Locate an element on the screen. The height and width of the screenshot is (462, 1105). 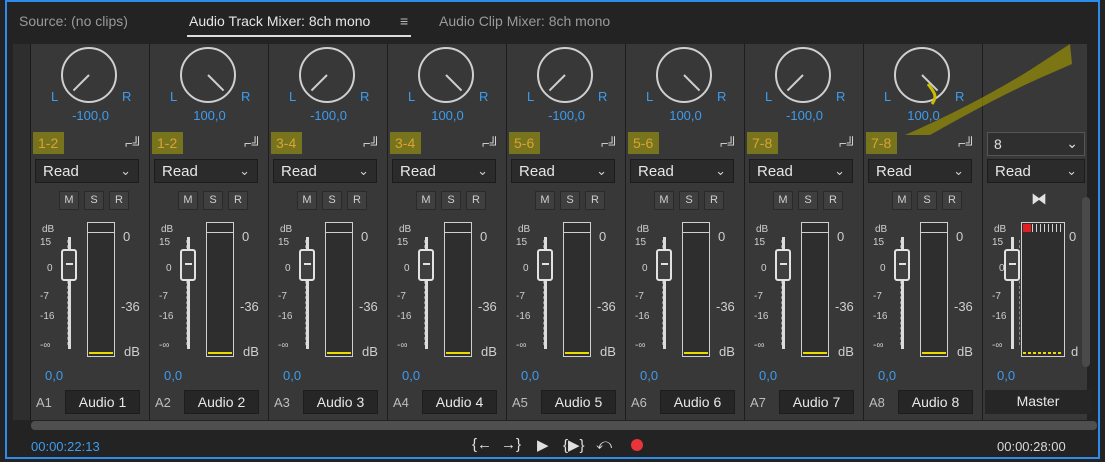
tab-audio-track-mixer: Audio Track Mixer: 8ch mono is located at coordinates (279, 21).